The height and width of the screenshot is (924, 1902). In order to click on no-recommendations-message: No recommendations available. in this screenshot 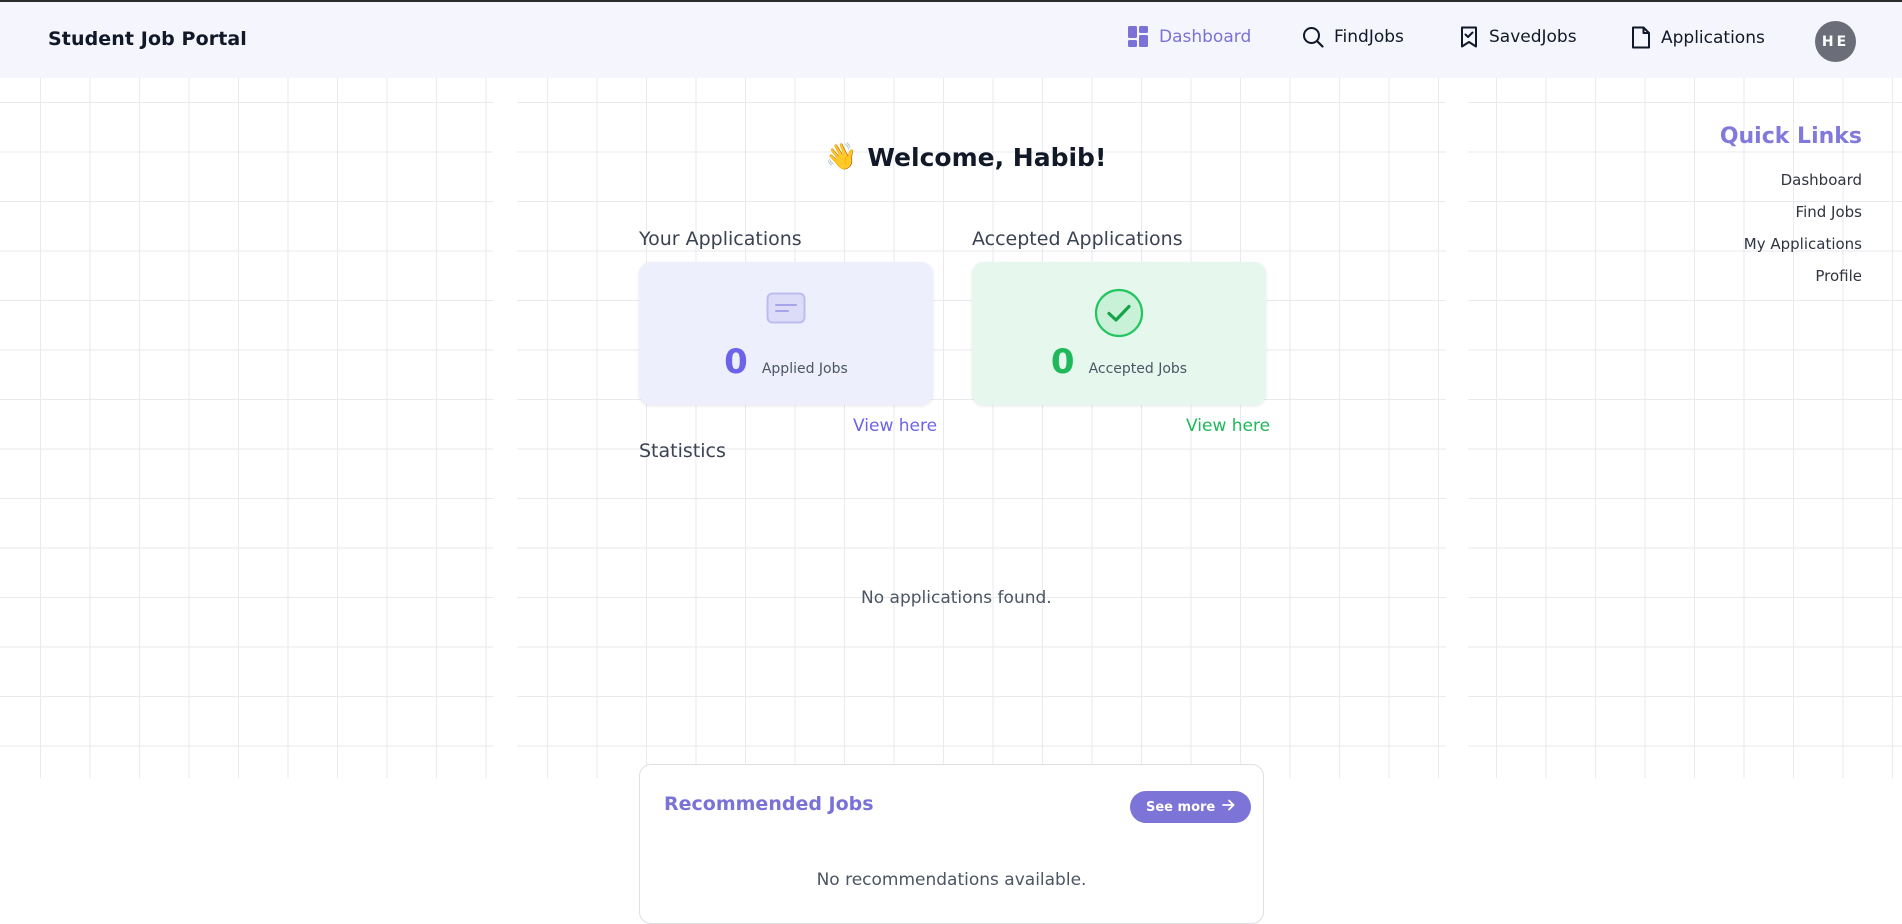, I will do `click(951, 880)`.